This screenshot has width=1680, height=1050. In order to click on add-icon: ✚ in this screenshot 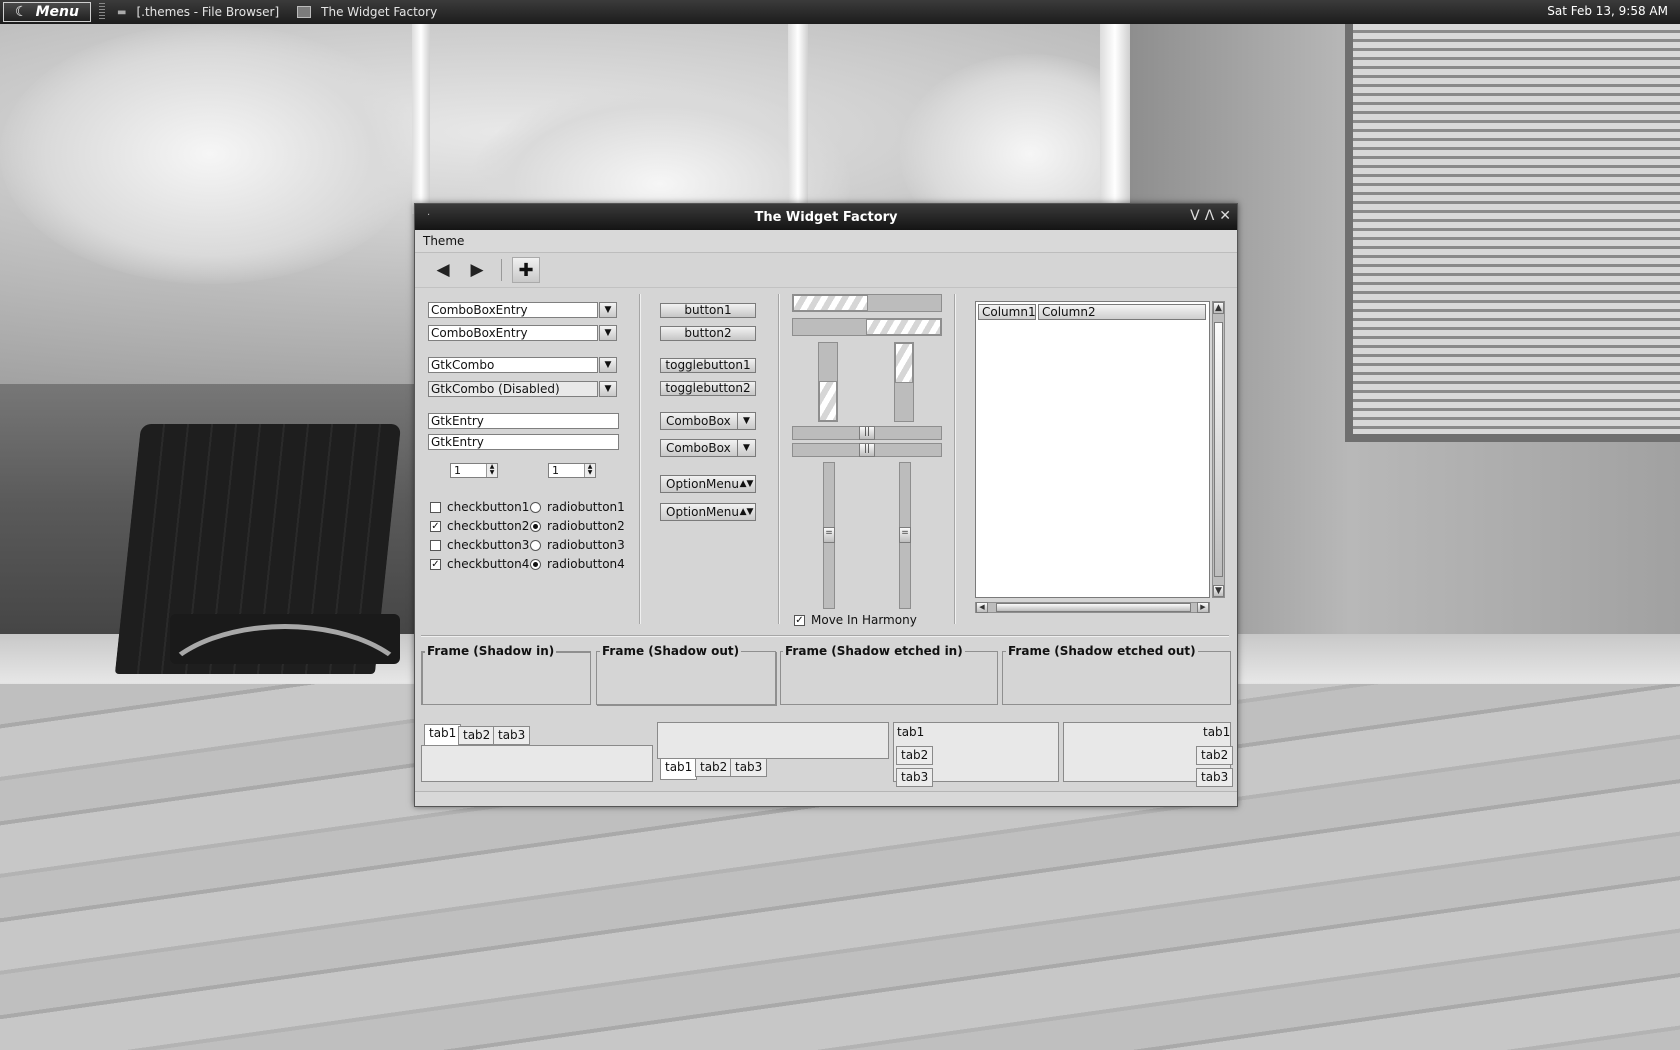, I will do `click(526, 270)`.